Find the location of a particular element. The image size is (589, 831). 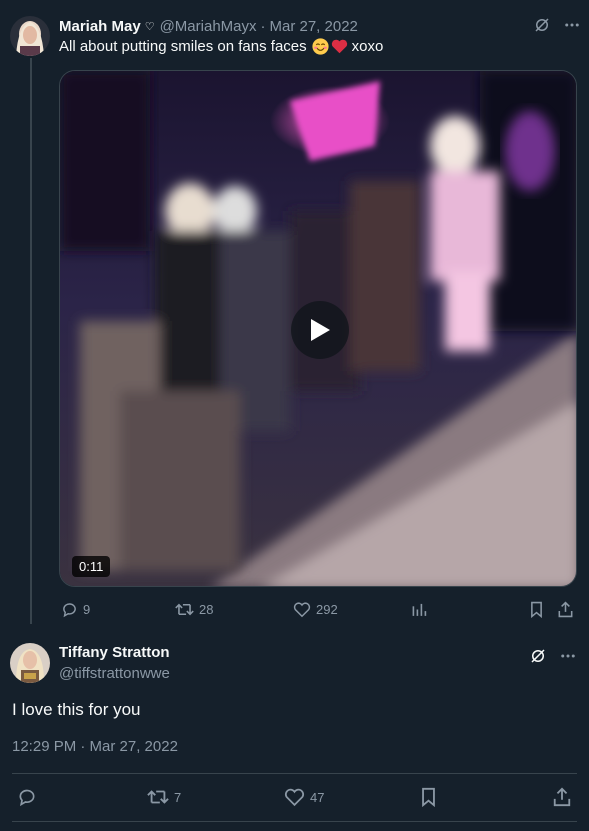

play-icon is located at coordinates (320, 330).